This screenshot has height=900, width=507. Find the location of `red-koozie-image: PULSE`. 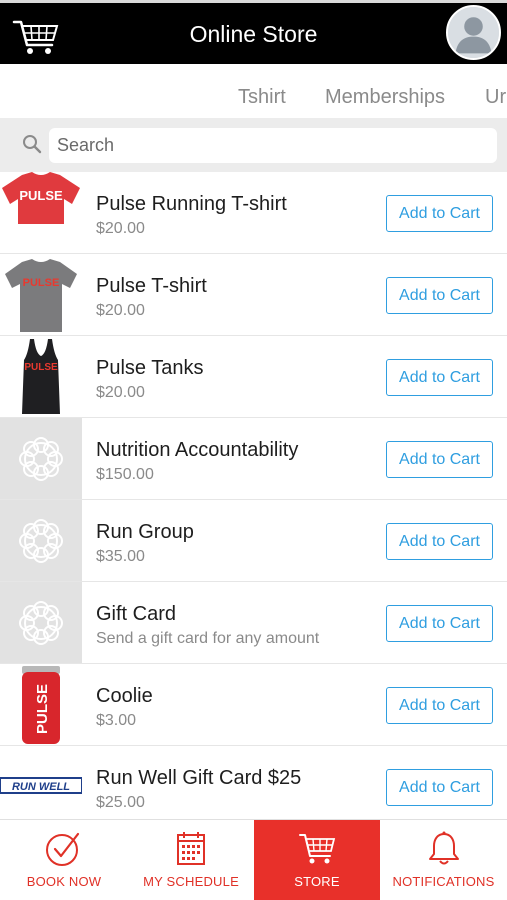

red-koozie-image: PULSE is located at coordinates (41, 704).